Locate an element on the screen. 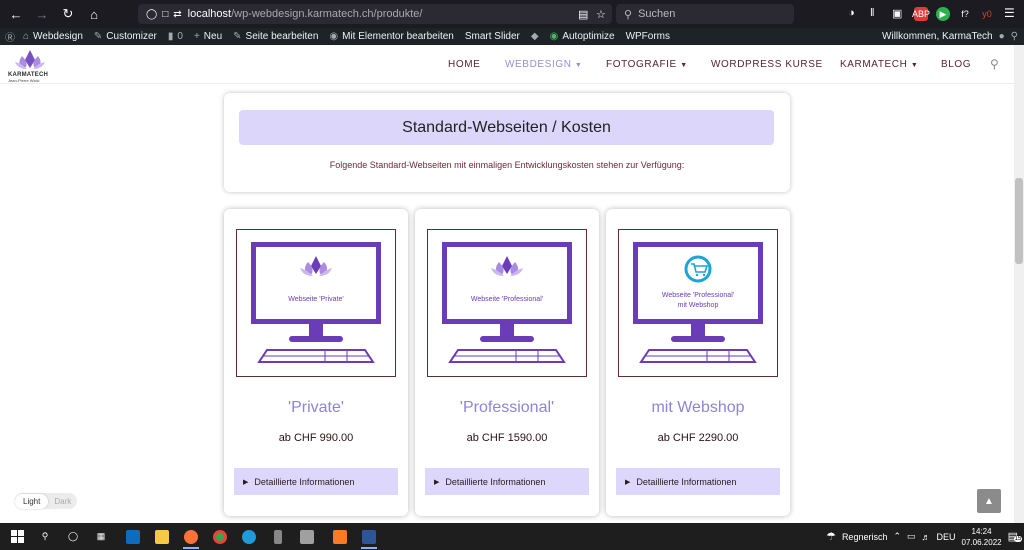 This screenshot has height=550, width=1024. windows-icon is located at coordinates (17, 536).